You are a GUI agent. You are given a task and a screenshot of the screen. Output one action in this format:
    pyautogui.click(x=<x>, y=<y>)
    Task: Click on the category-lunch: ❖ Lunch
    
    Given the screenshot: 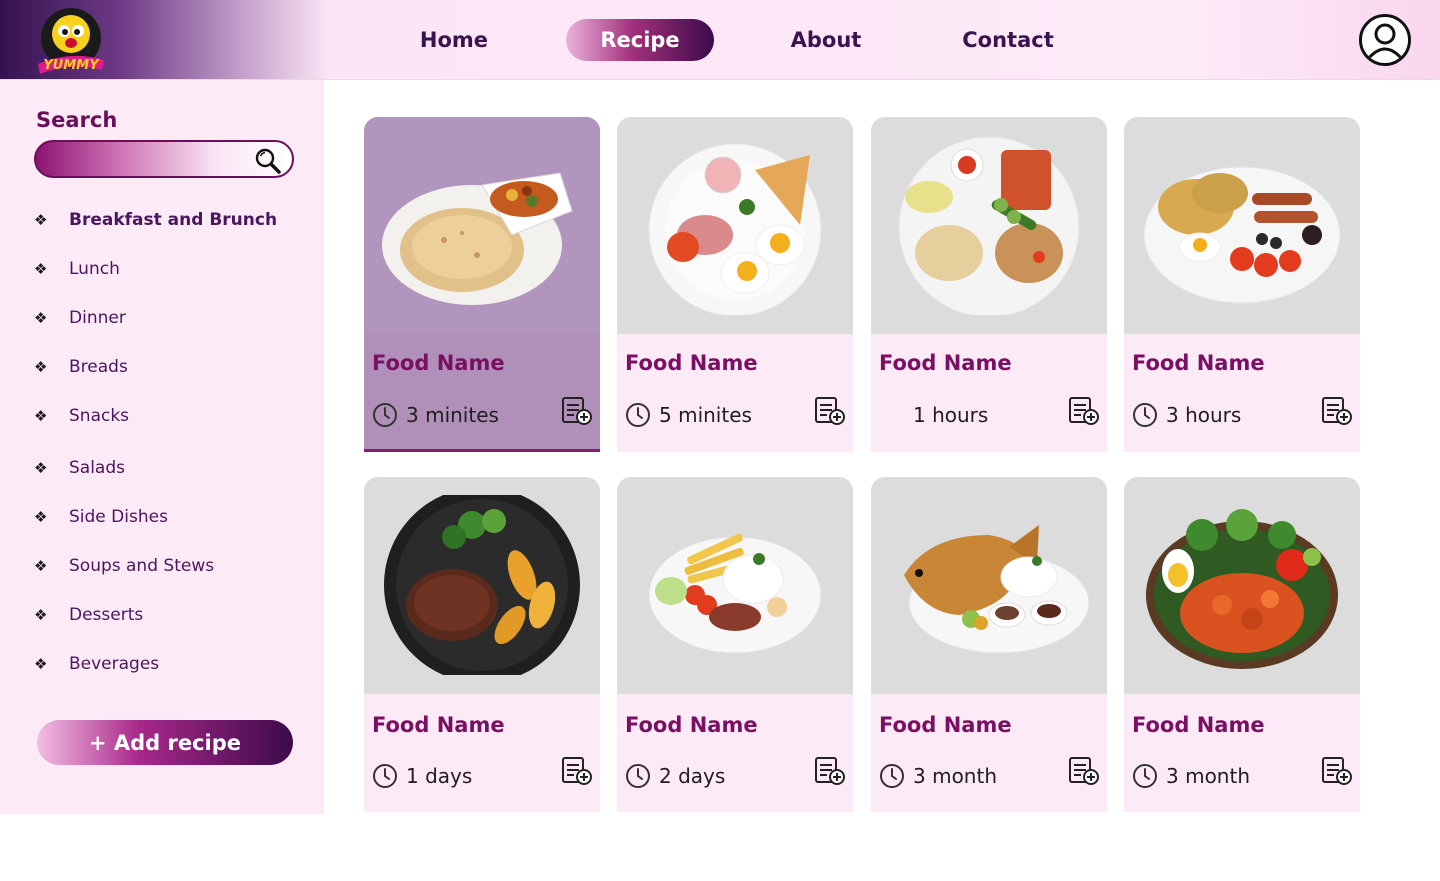 What is the action you would take?
    pyautogui.click(x=169, y=269)
    